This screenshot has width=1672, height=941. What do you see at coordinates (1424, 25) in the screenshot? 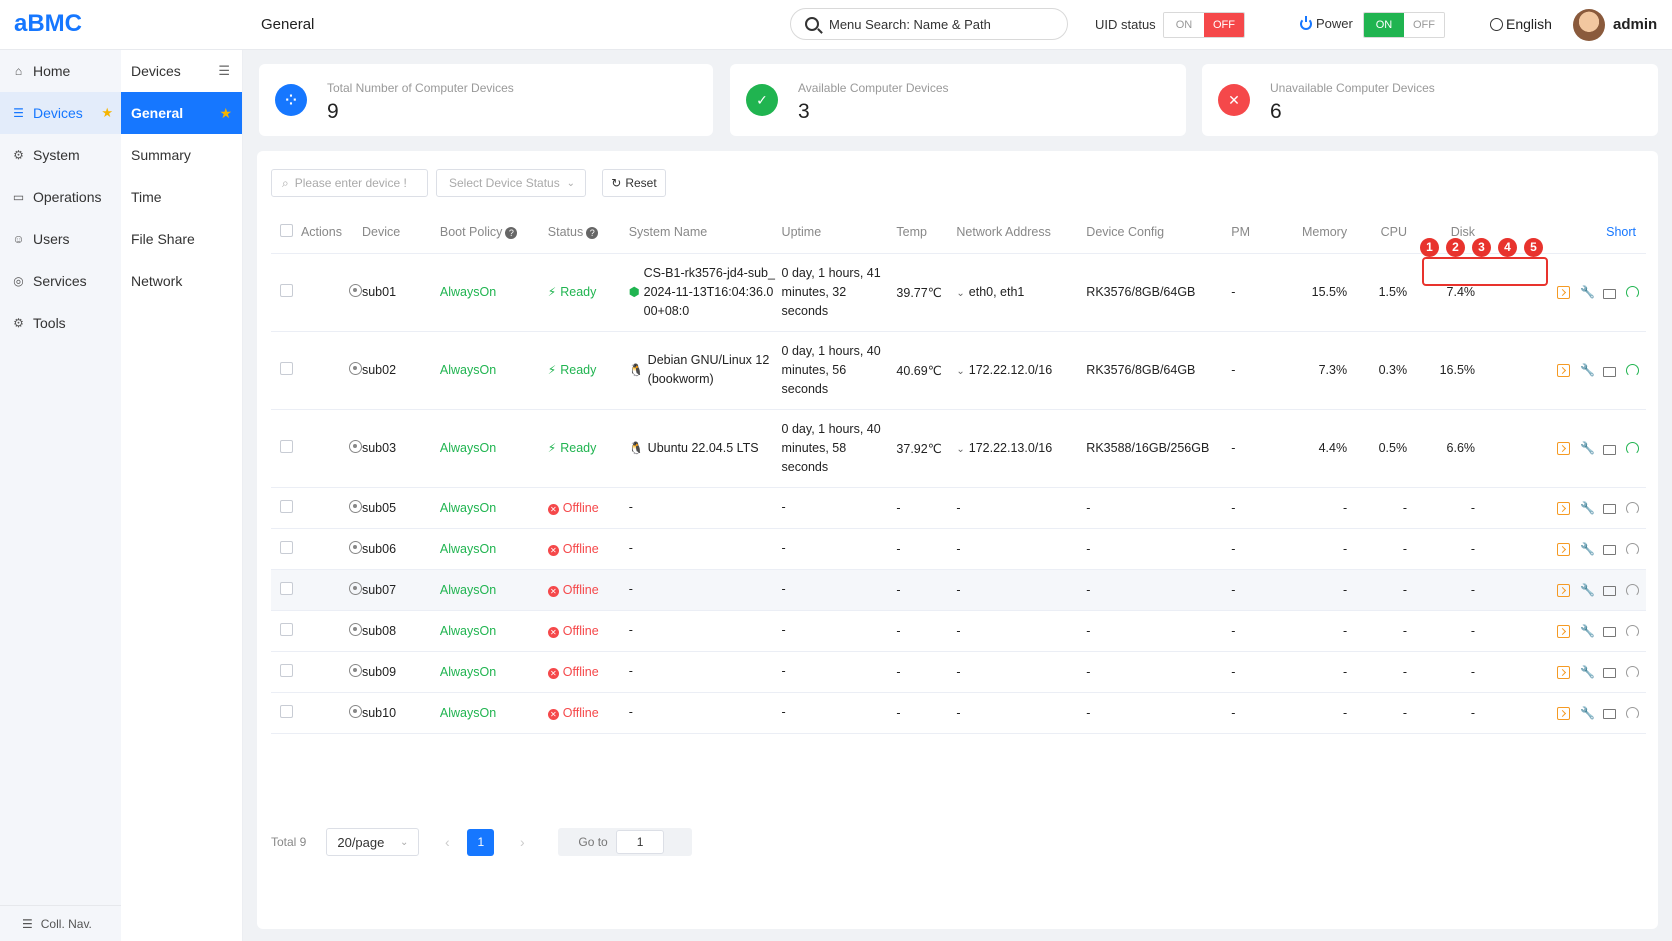
I see `power-off-option: OFF` at bounding box center [1424, 25].